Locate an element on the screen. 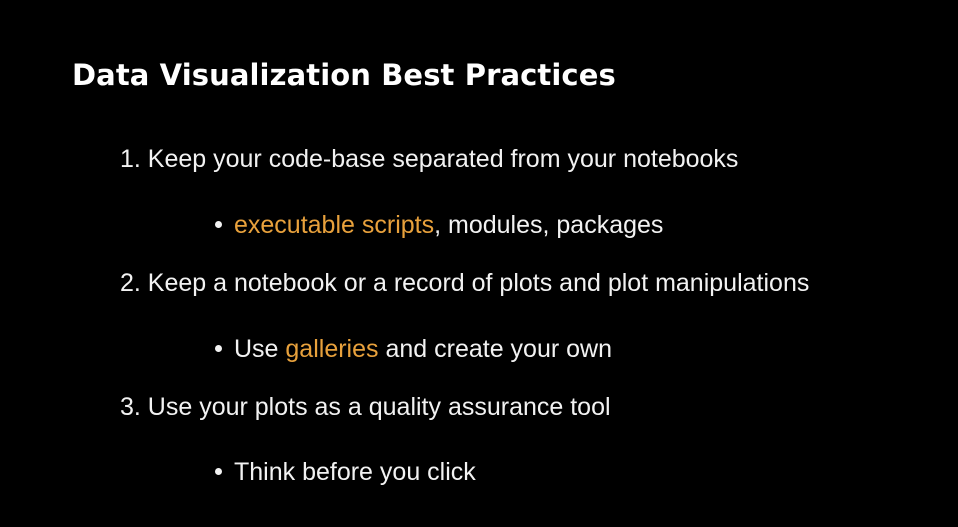  sub-point-1: executable scripts, modules, packages is located at coordinates (439, 225).